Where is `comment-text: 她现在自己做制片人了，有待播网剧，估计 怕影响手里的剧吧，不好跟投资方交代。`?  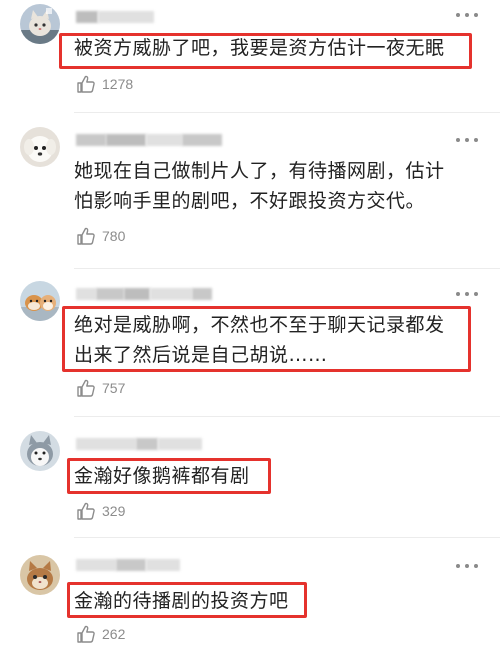
comment-text: 她现在自己做制片人了，有待播网剧，估计 怕影响手里的剧吧，不好跟投资方交代。 is located at coordinates (259, 186).